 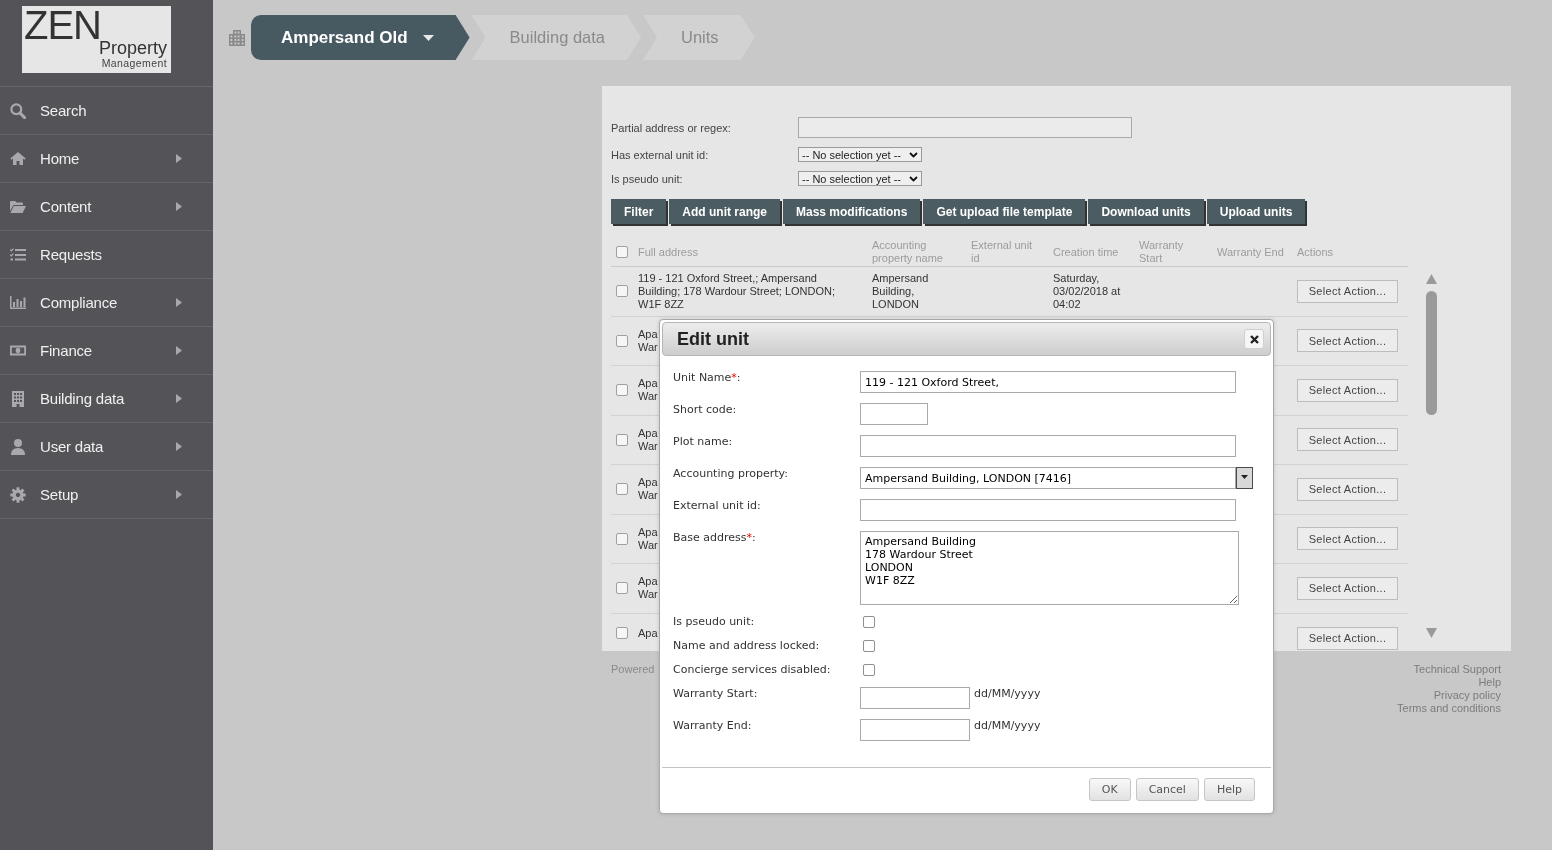 I want to click on format-hint: dd/MM/yyyy, so click(x=1007, y=694).